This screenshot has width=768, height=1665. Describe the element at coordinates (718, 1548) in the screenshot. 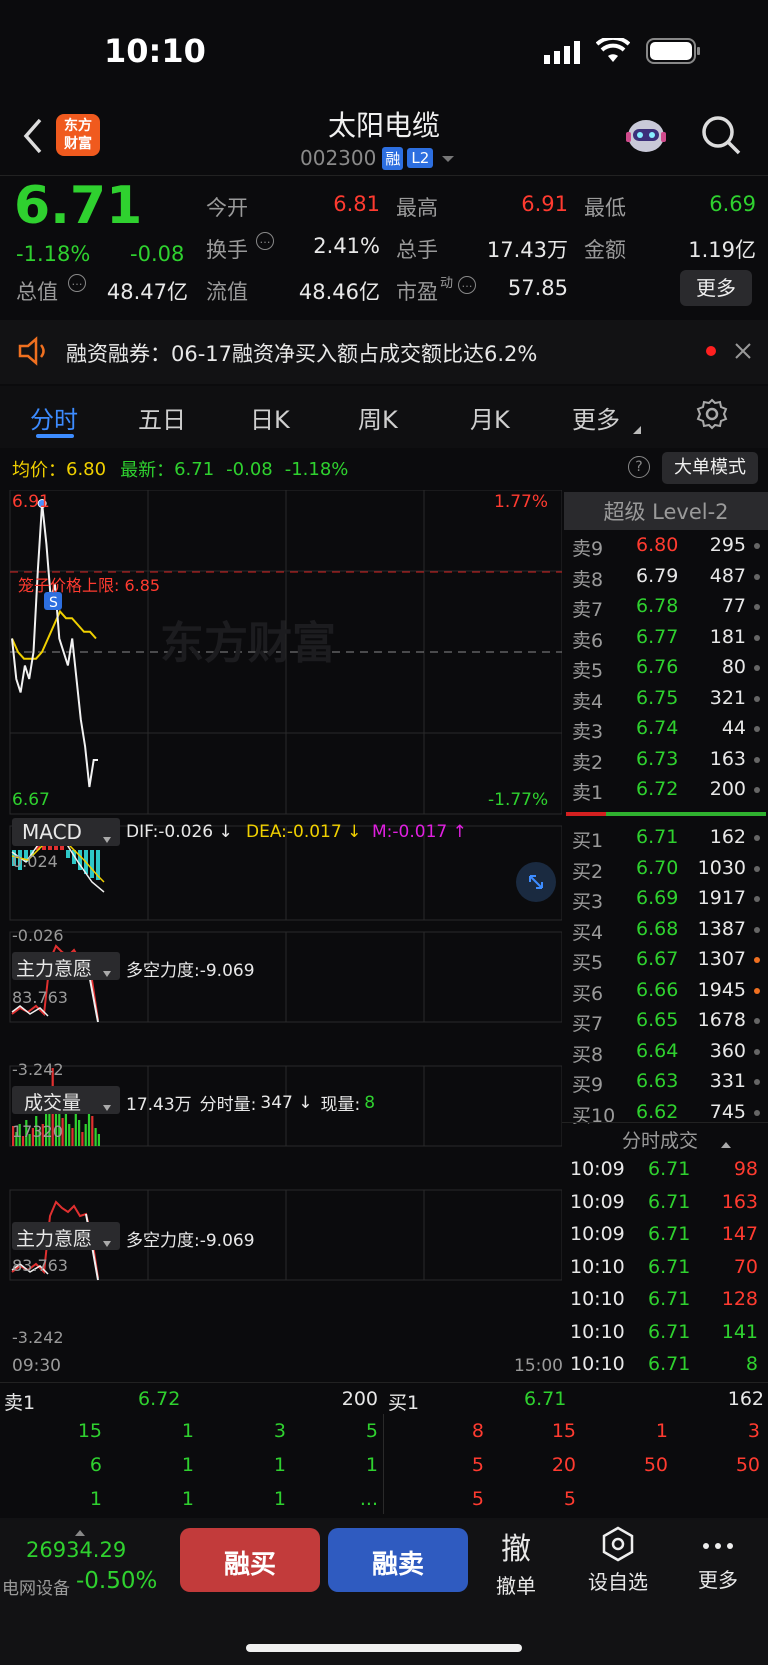

I see `more-dots-icon` at that location.